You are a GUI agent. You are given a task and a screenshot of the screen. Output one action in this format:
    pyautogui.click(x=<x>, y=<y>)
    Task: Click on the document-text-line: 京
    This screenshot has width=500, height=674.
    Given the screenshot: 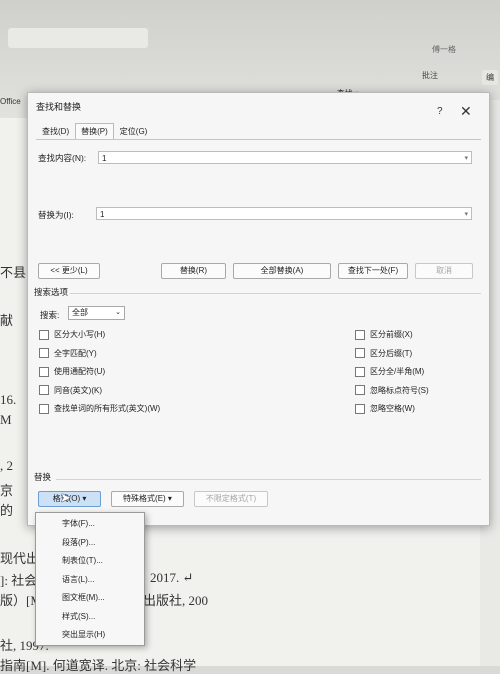 What is the action you would take?
    pyautogui.click(x=7, y=490)
    